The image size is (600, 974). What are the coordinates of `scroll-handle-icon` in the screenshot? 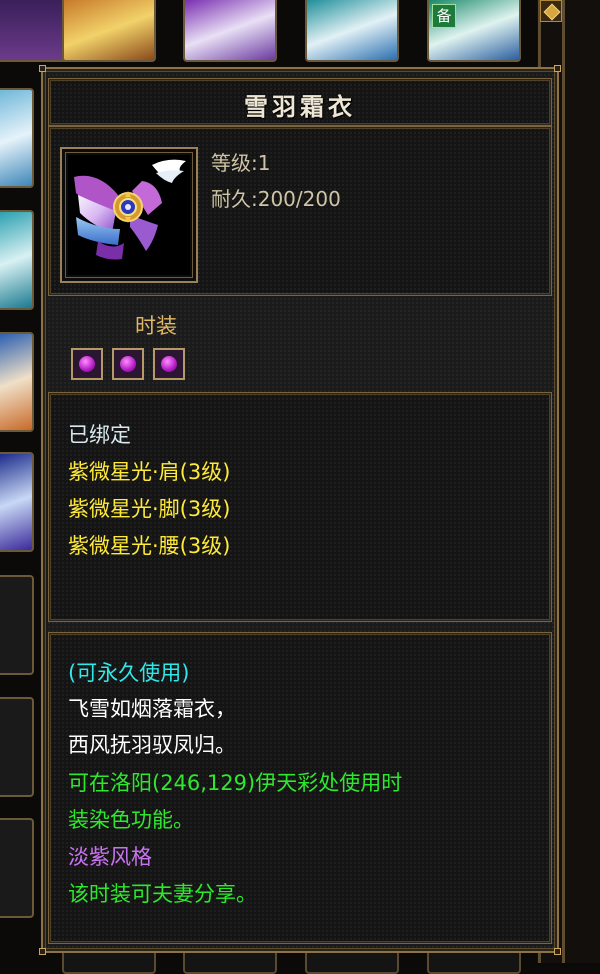 It's located at (551, 11).